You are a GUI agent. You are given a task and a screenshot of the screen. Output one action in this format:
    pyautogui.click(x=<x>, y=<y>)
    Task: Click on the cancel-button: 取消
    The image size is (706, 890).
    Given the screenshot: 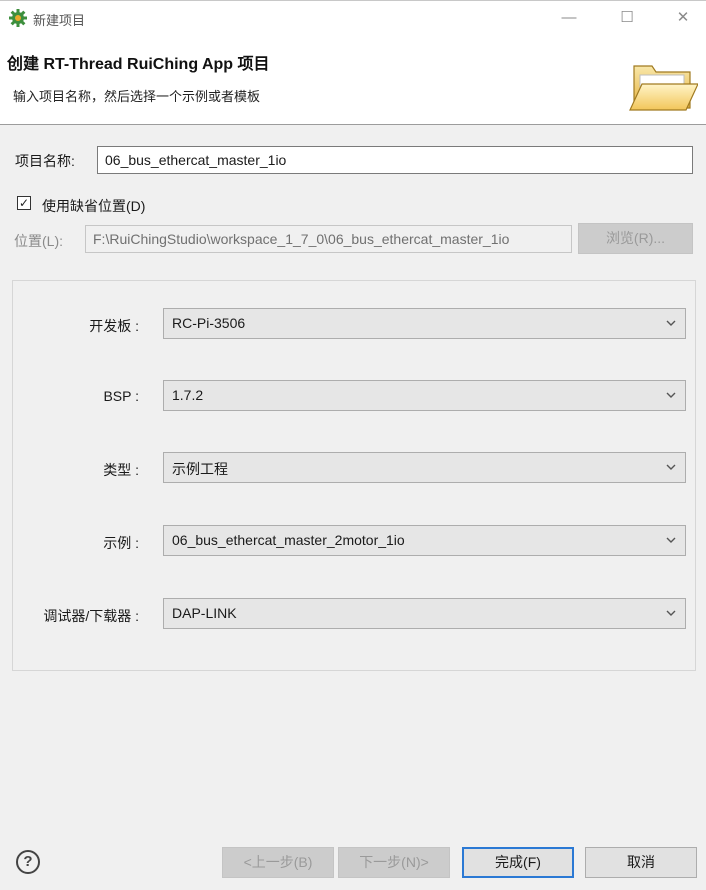 What is the action you would take?
    pyautogui.click(x=641, y=862)
    